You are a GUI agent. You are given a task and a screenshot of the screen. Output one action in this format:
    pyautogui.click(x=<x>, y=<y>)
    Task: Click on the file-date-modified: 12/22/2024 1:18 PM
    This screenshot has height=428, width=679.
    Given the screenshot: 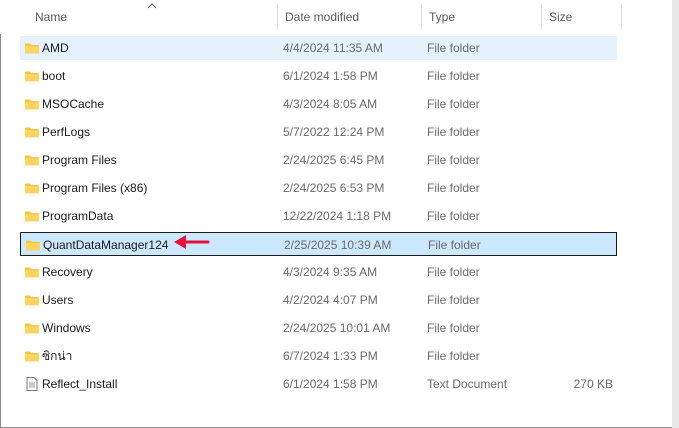 What is the action you would take?
    pyautogui.click(x=337, y=216)
    